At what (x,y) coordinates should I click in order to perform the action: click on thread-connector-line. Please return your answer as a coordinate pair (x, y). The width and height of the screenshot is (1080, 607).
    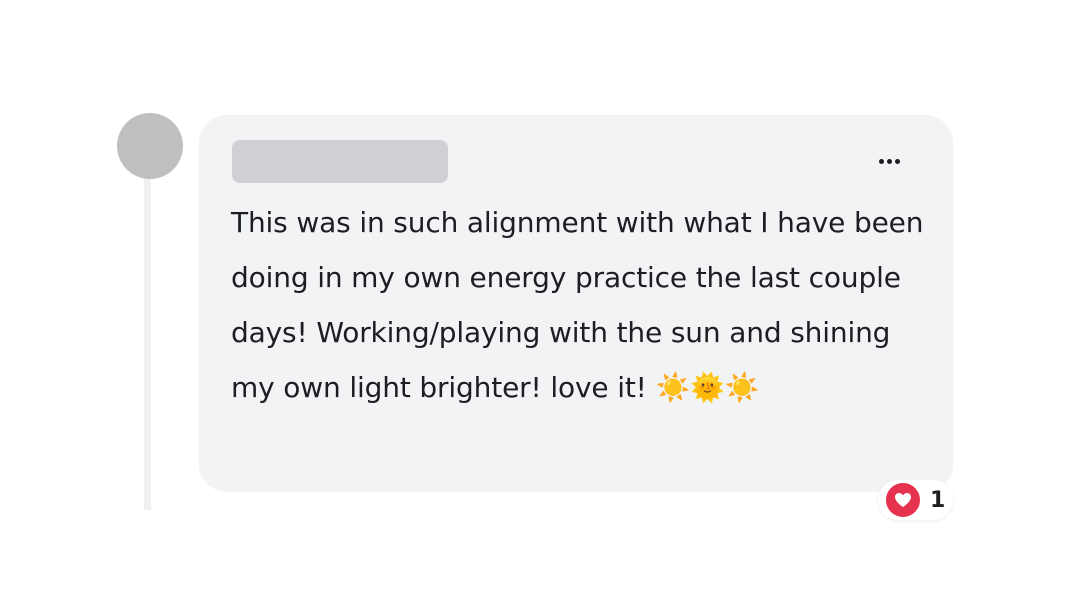
    Looking at the image, I should click on (147, 340).